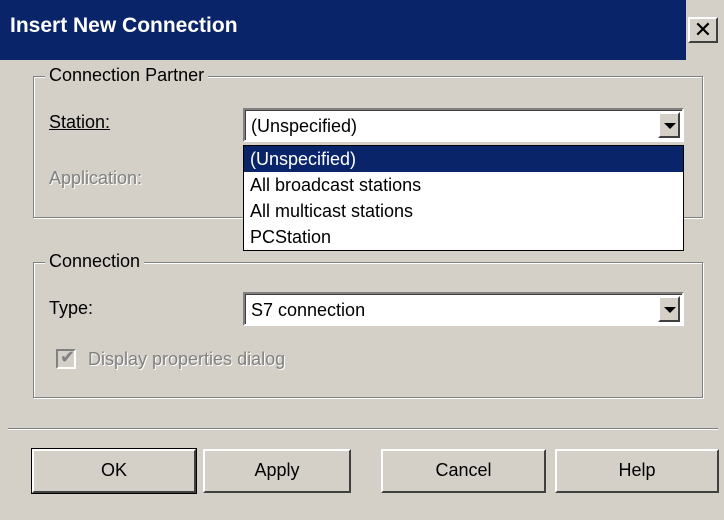  I want to click on station-dropdown-button, so click(669, 125).